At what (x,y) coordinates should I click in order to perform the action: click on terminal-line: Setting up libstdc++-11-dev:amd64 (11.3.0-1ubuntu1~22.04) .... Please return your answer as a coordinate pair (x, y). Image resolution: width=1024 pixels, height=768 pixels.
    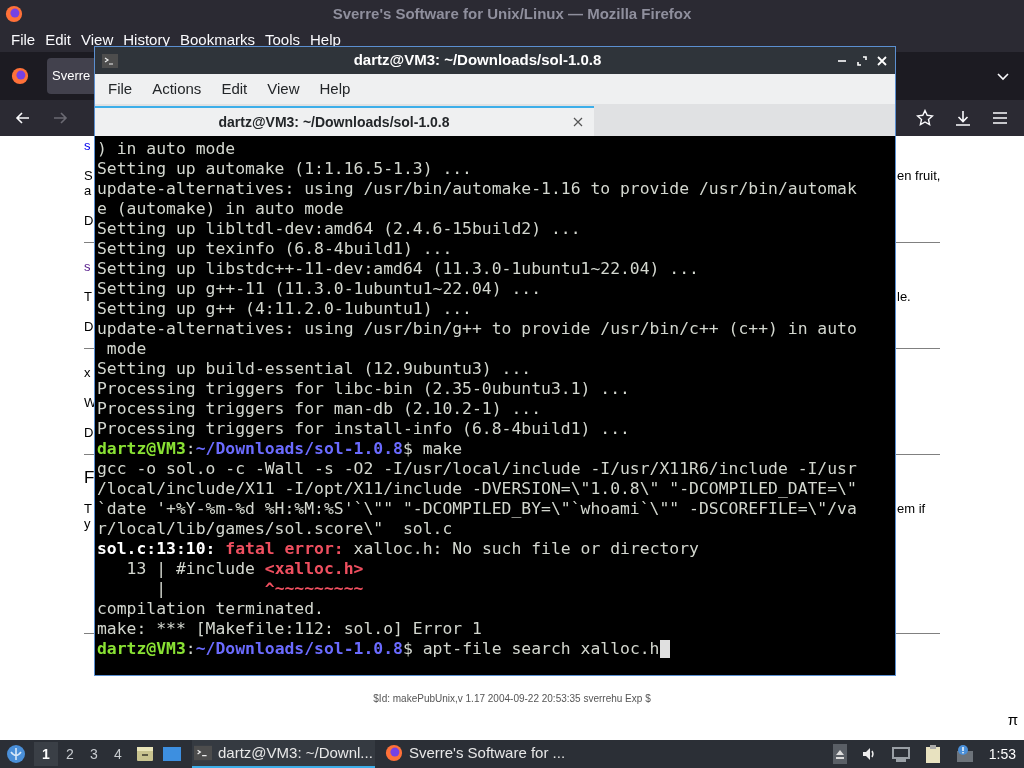
    Looking at the image, I should click on (398, 269).